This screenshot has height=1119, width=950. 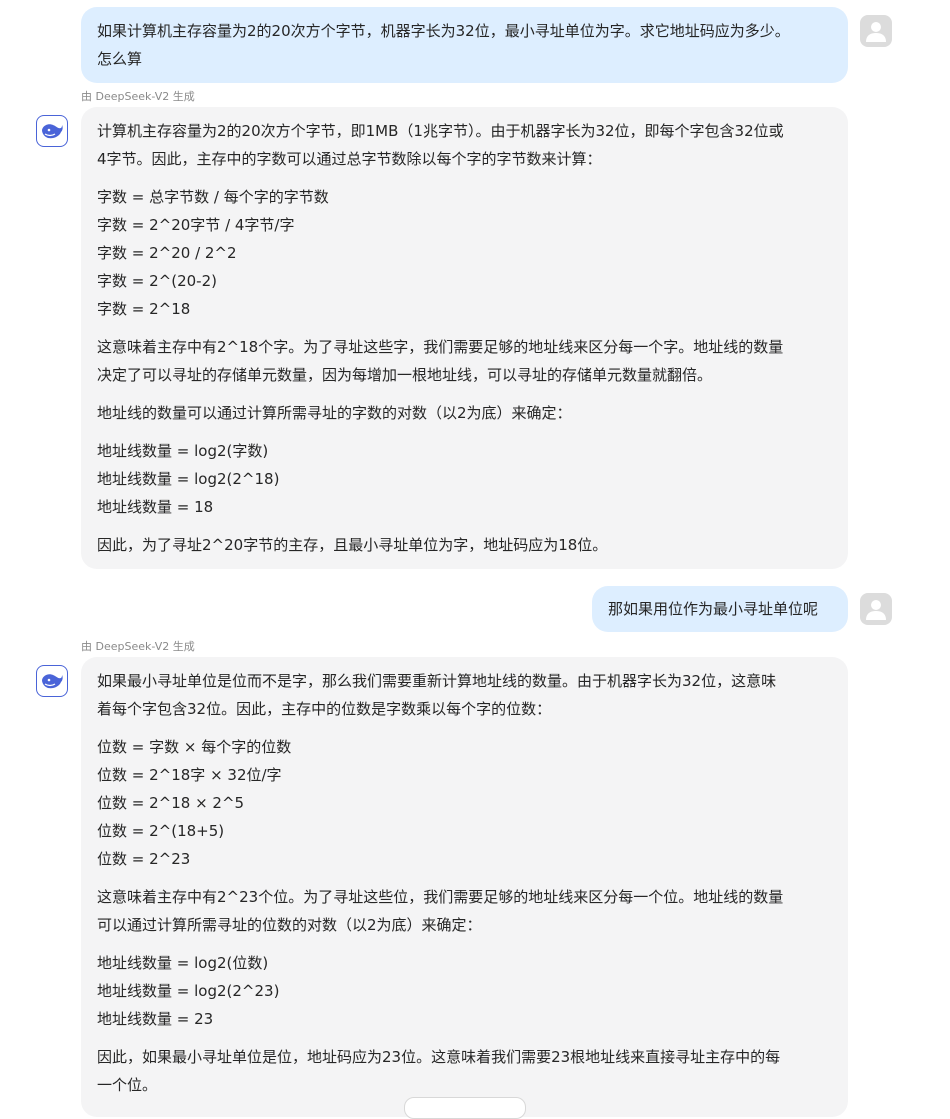 I want to click on calc-line: 地址线数量 = log2(2^18), so click(x=188, y=479).